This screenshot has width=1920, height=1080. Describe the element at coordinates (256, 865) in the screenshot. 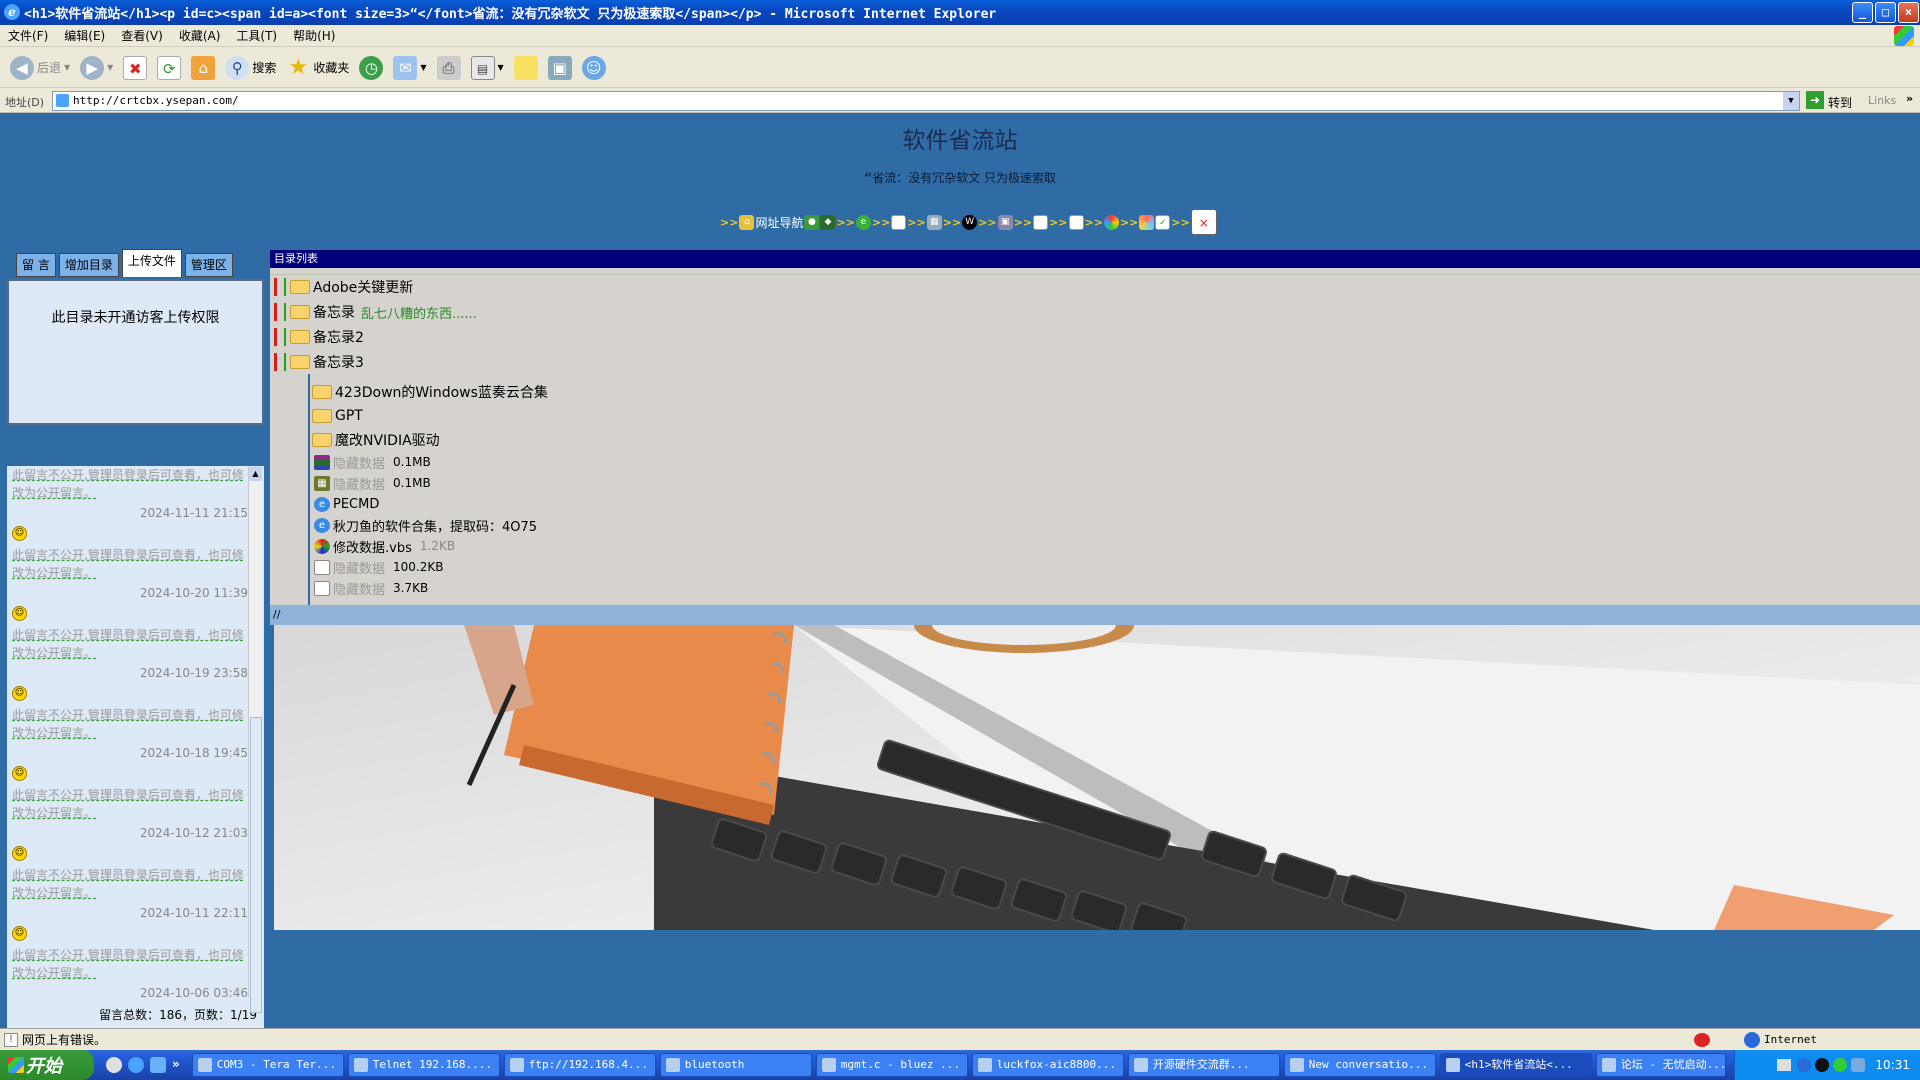

I see `scrollbar-thumb` at that location.